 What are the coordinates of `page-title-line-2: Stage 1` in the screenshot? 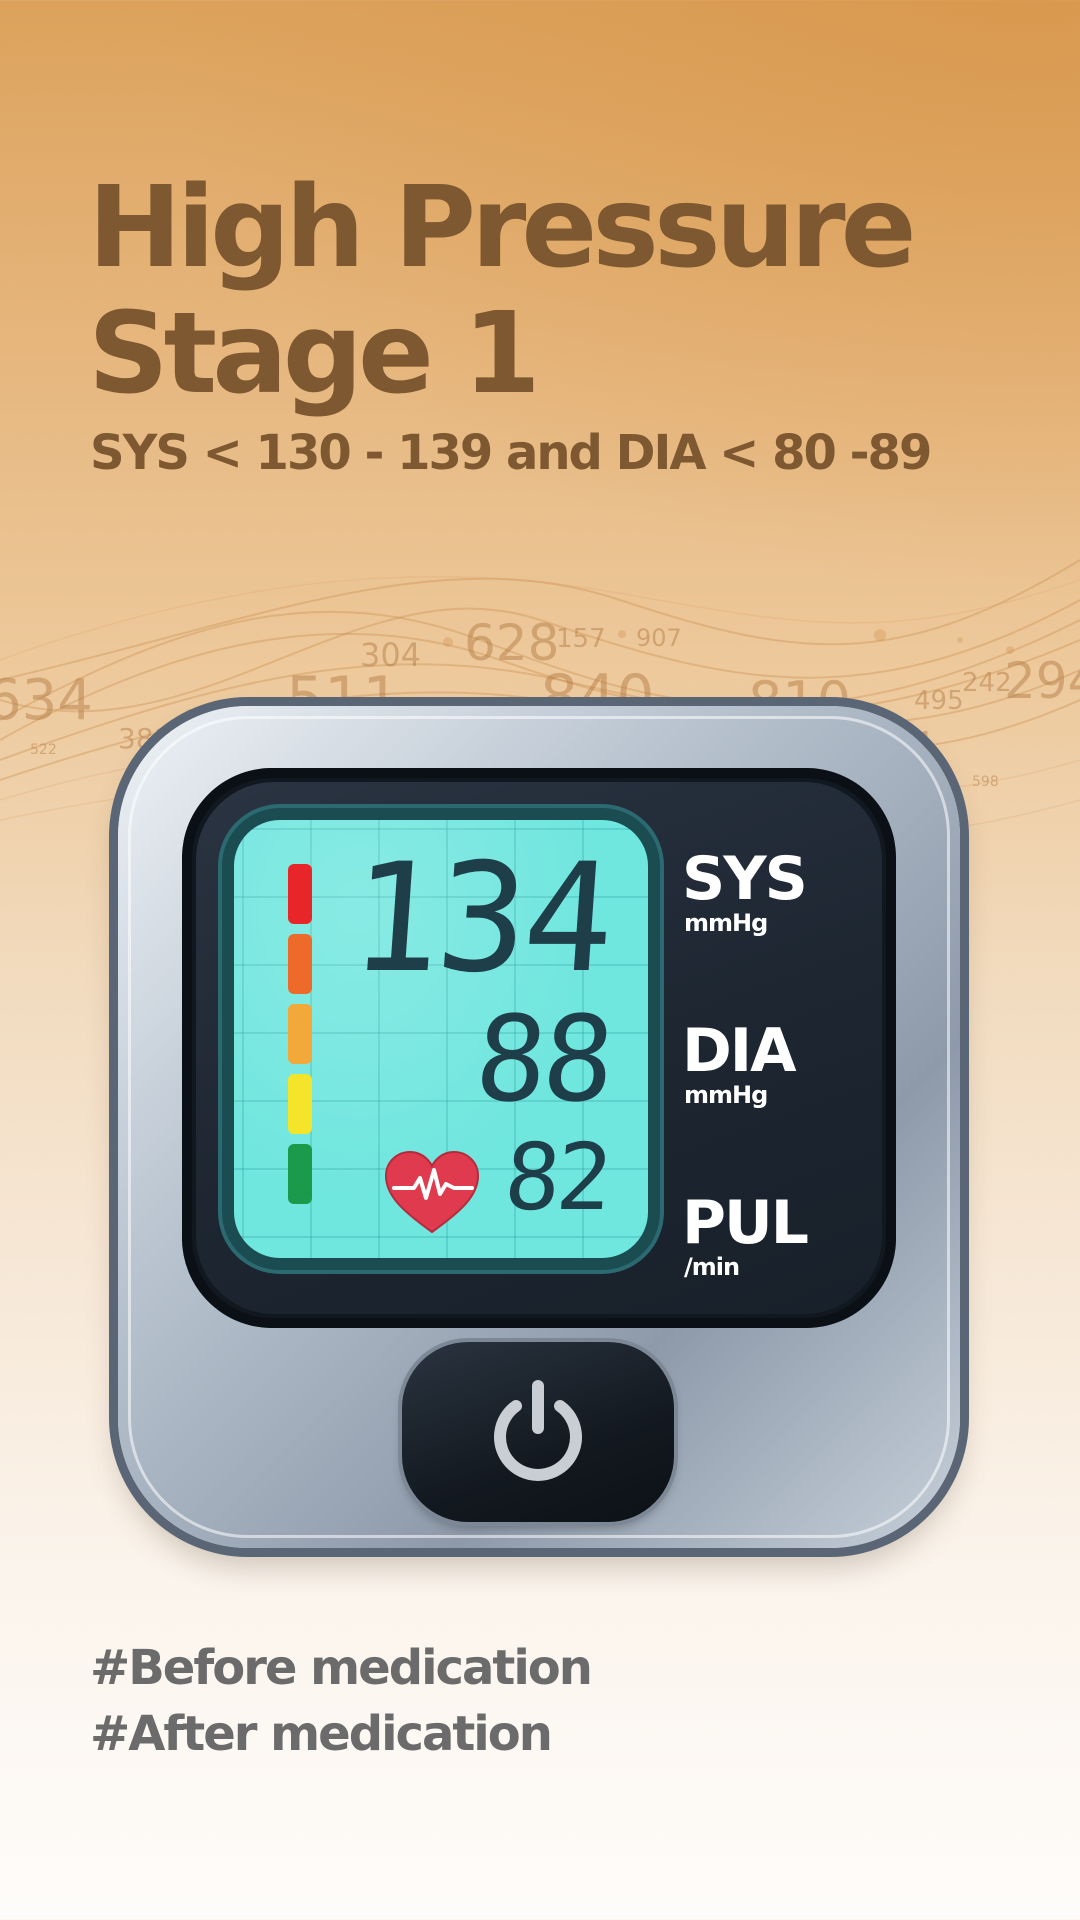 It's located at (314, 354).